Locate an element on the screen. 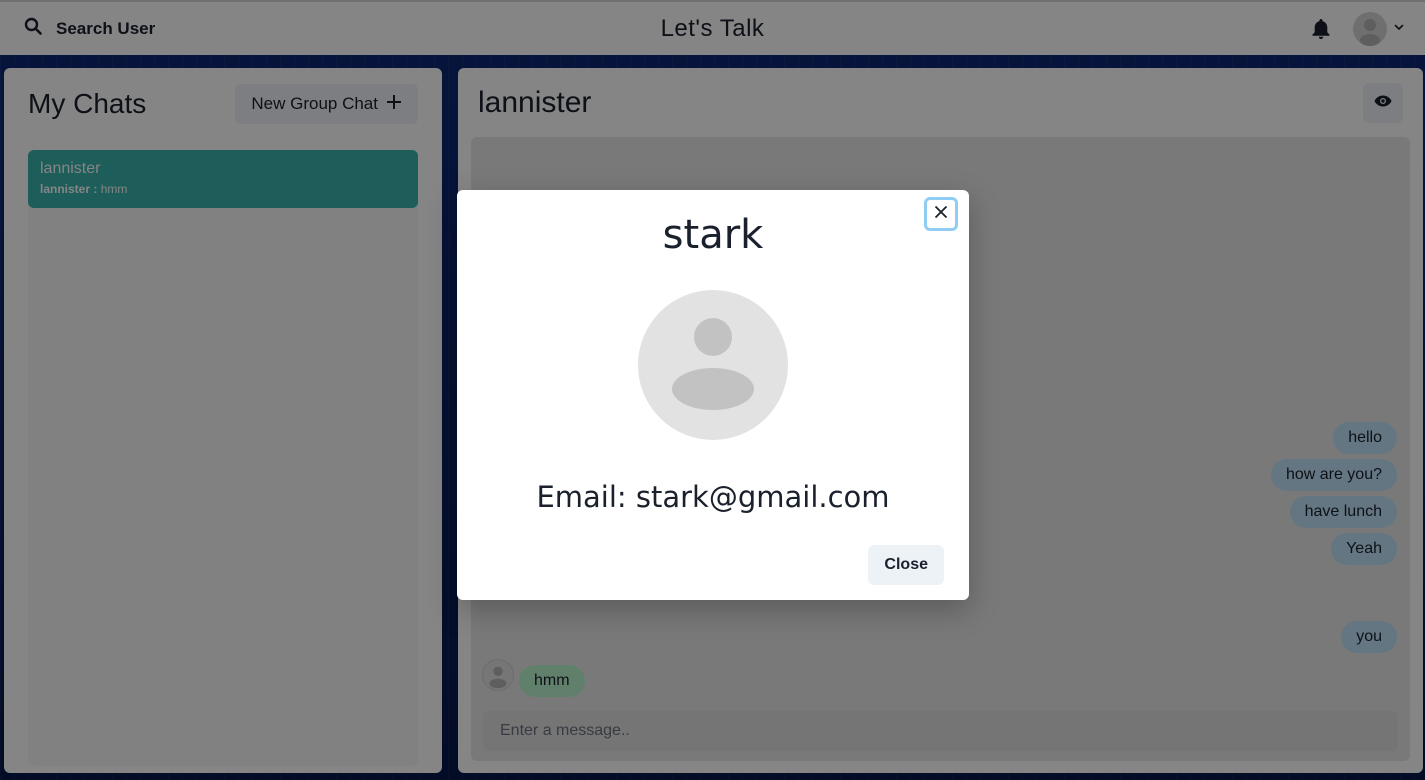 The width and height of the screenshot is (1425, 780). profile-picture is located at coordinates (713, 365).